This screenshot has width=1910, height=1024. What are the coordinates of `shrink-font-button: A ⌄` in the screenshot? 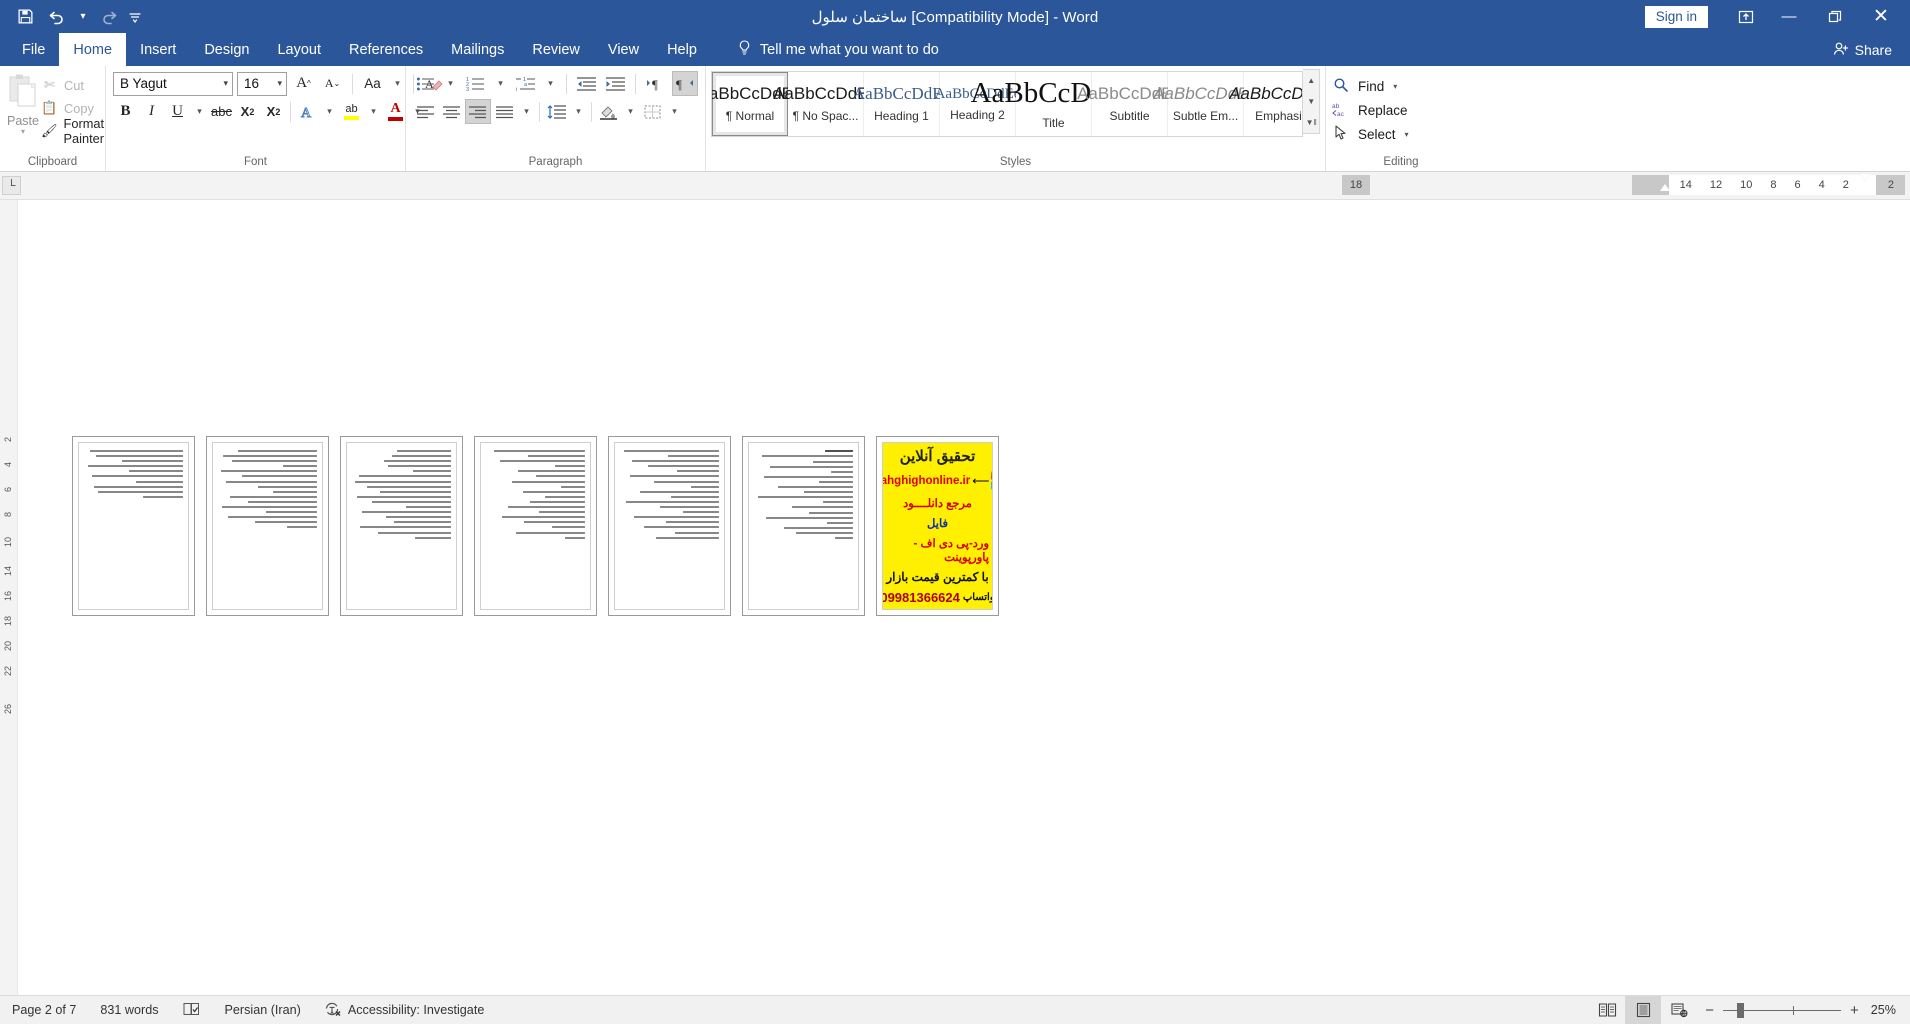 It's located at (332, 83).